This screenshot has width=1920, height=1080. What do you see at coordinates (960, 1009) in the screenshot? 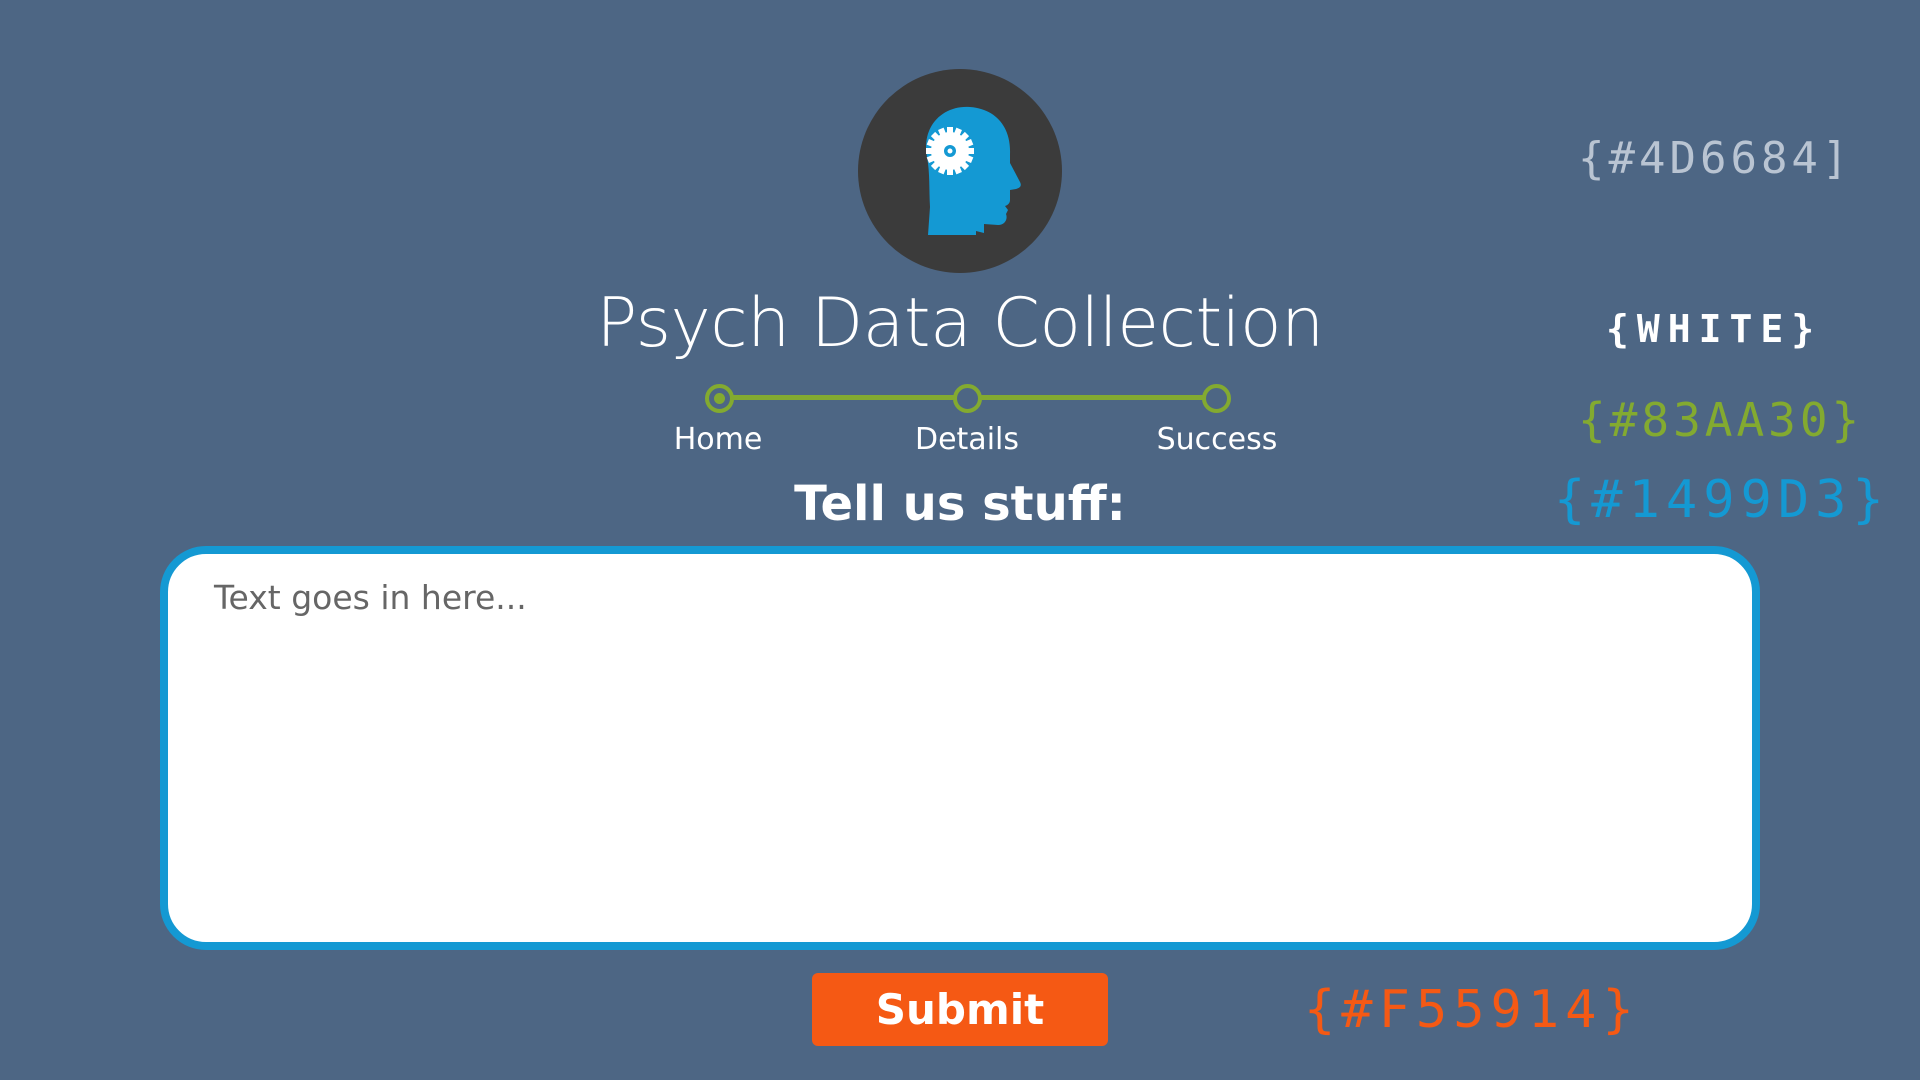
I see `submit-button: Submit` at bounding box center [960, 1009].